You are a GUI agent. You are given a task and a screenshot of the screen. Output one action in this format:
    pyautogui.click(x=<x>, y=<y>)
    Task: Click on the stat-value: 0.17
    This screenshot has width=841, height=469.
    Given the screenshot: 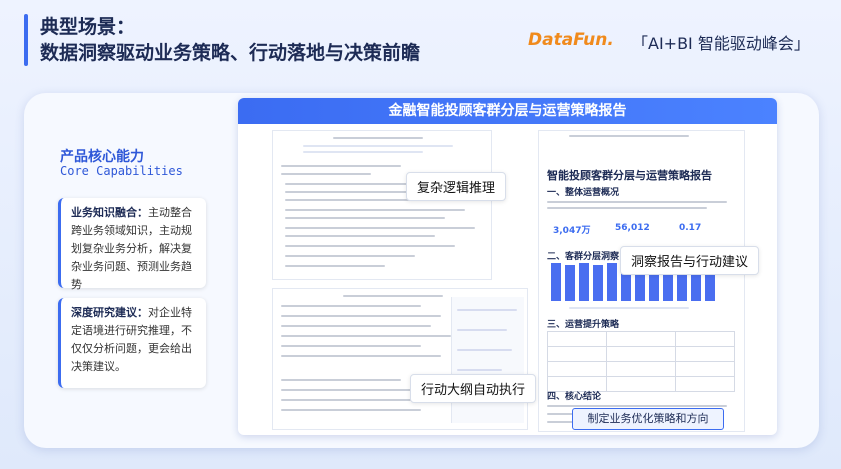 What is the action you would take?
    pyautogui.click(x=690, y=228)
    